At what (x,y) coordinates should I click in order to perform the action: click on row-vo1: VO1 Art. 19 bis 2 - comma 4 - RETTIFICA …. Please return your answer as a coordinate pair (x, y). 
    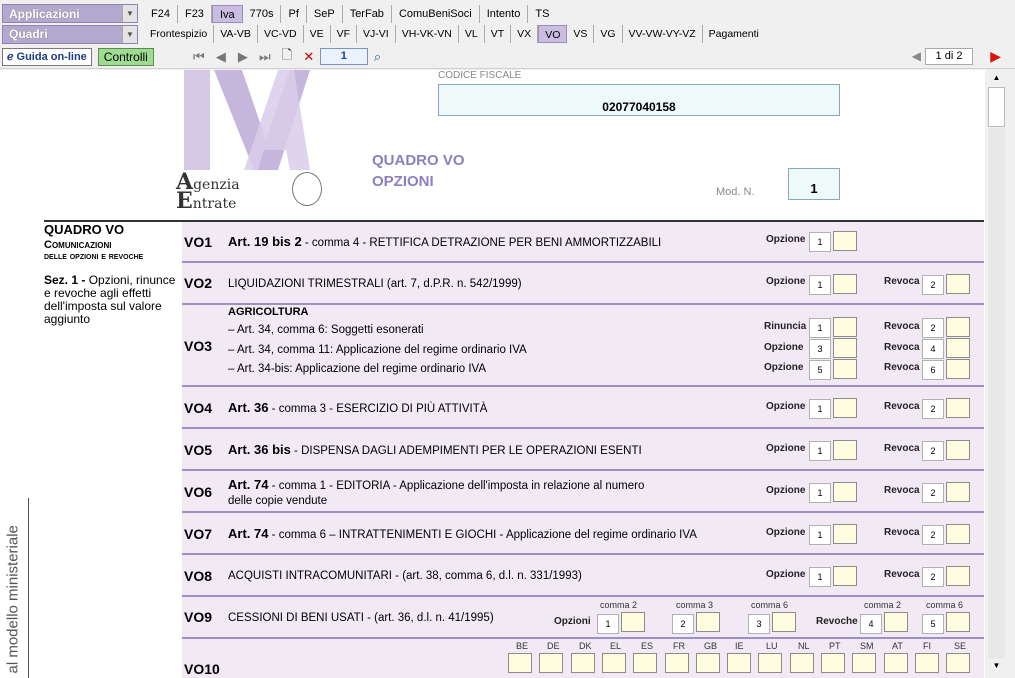
    Looking at the image, I should click on (583, 242).